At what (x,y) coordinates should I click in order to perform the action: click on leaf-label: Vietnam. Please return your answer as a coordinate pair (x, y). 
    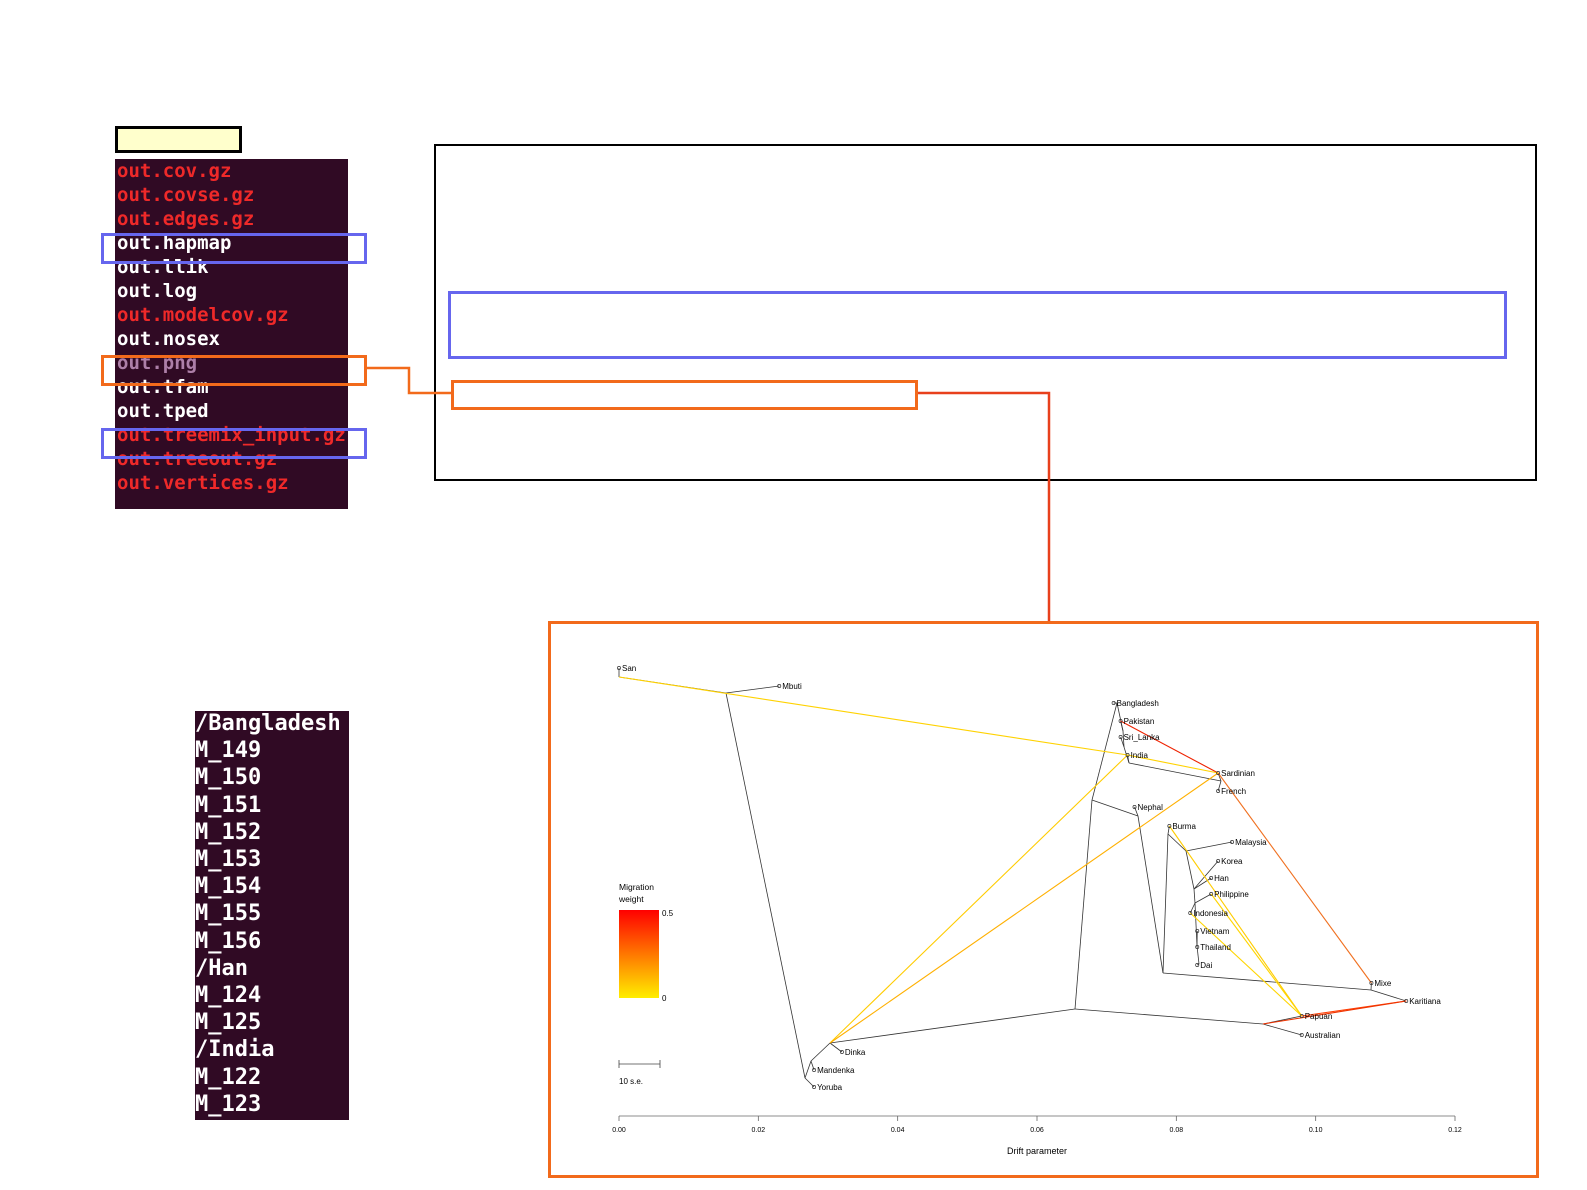
    Looking at the image, I should click on (1215, 931).